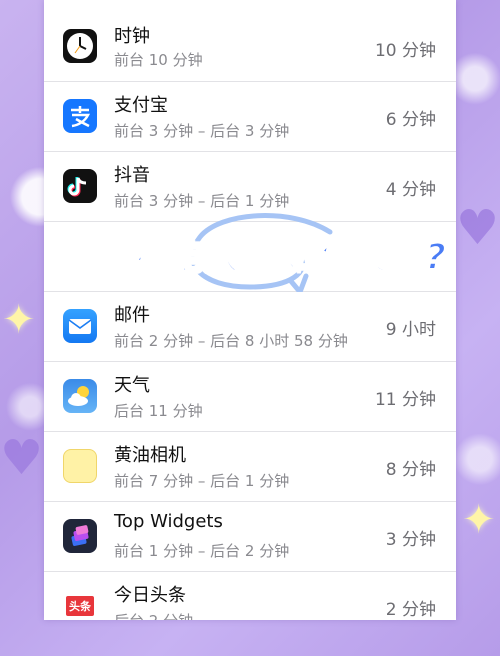  I want to click on mail-icon, so click(80, 326).